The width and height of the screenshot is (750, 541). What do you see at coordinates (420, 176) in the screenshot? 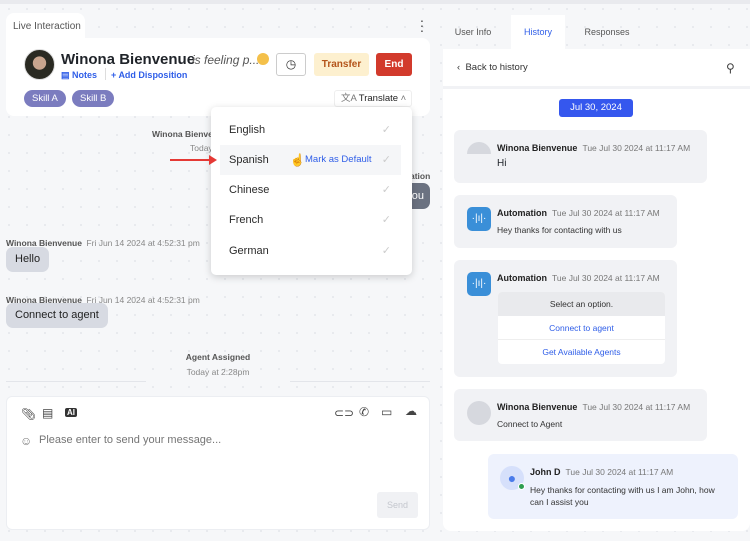
I see `message-sender: ation` at bounding box center [420, 176].